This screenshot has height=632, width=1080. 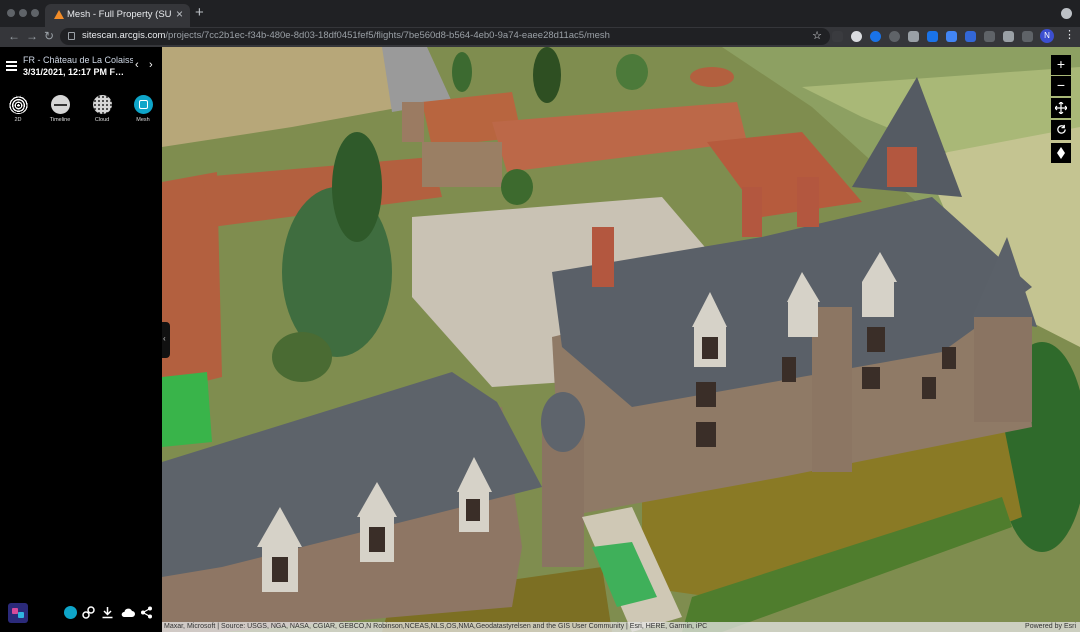 I want to click on zoom-in-button: +, so click(x=1061, y=65).